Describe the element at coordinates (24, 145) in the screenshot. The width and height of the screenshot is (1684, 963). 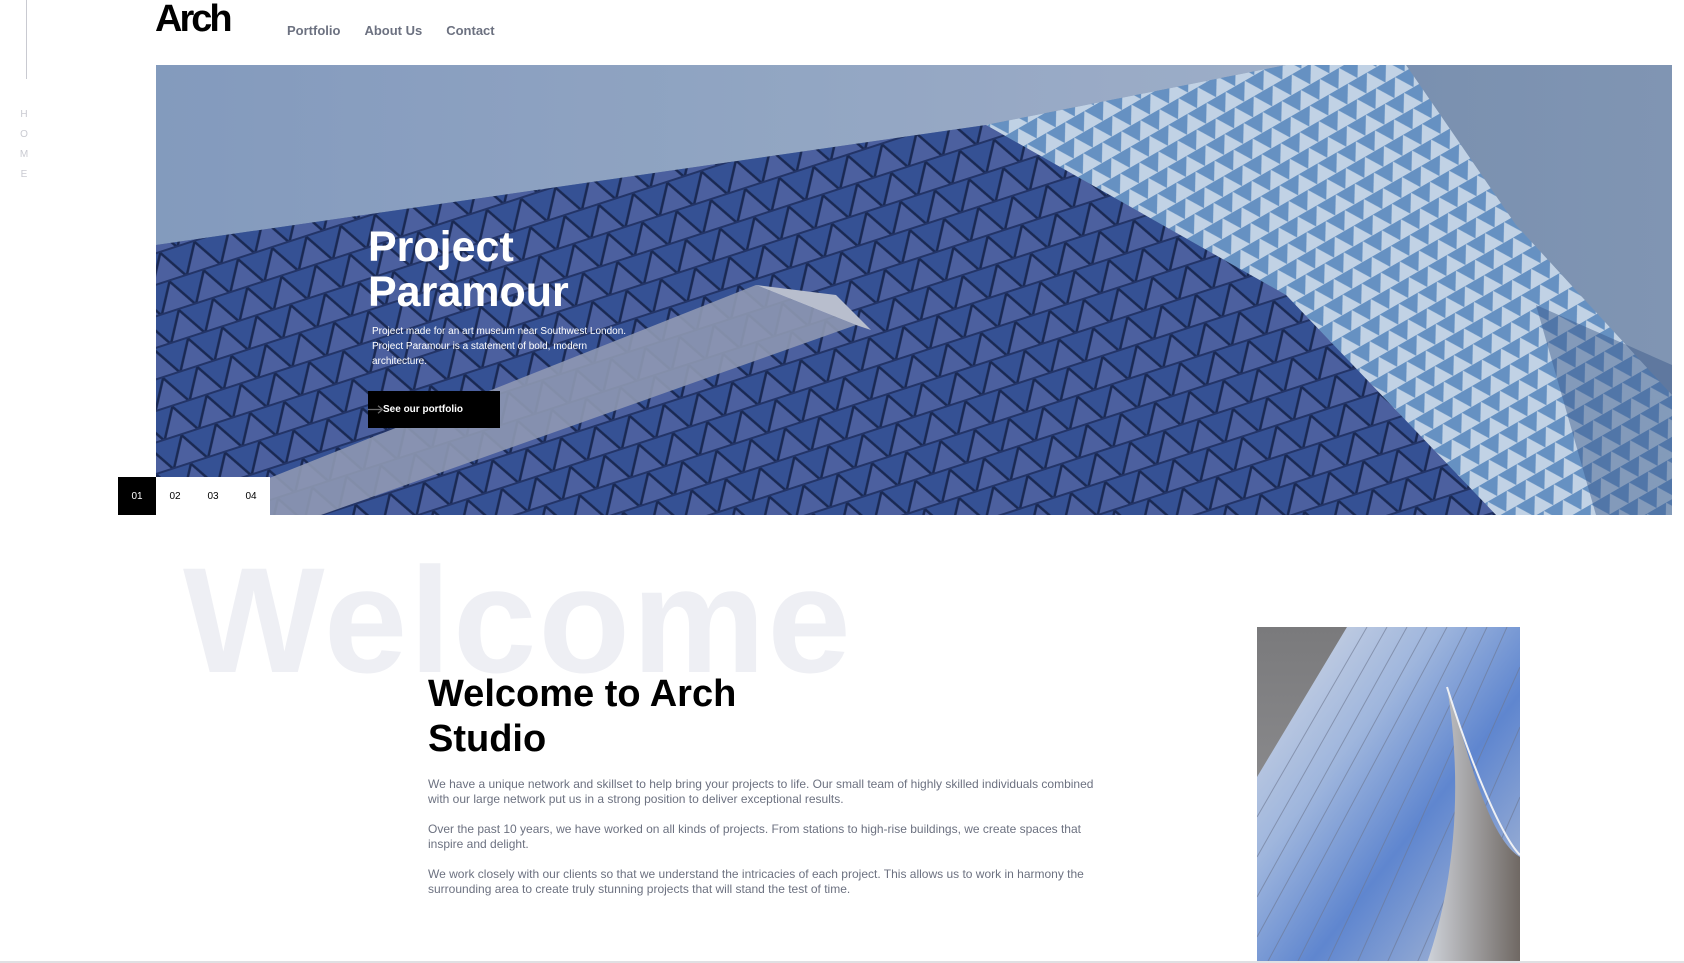
I see `page-indicator: H O M E` at that location.